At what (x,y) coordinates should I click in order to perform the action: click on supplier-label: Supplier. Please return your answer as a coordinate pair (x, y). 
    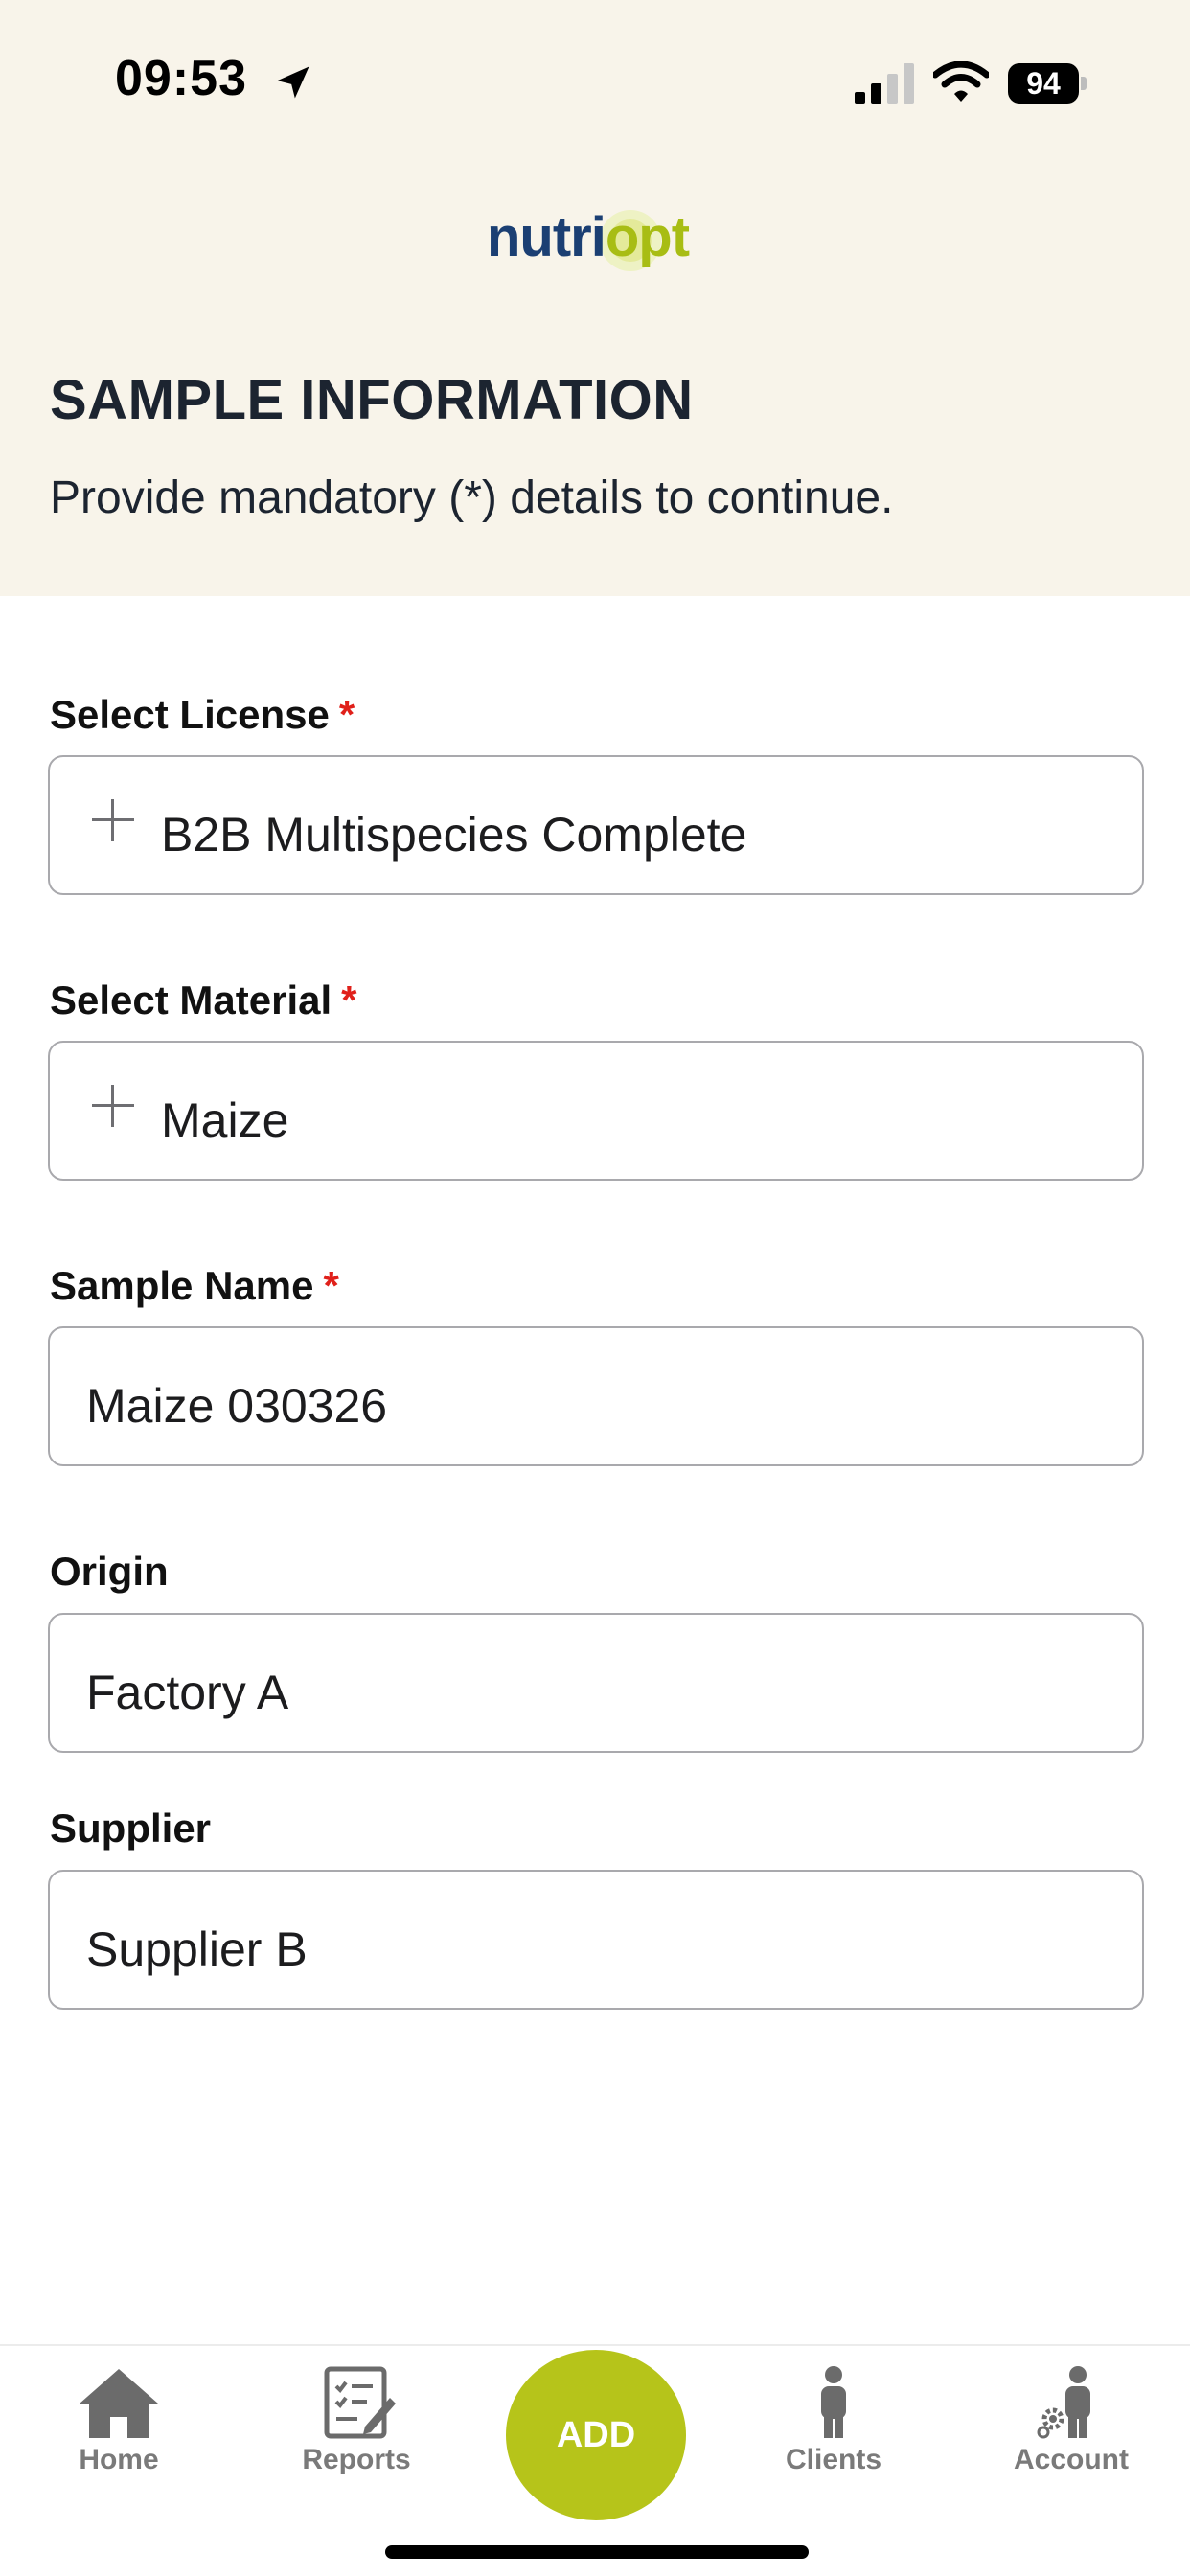
    Looking at the image, I should click on (131, 1828).